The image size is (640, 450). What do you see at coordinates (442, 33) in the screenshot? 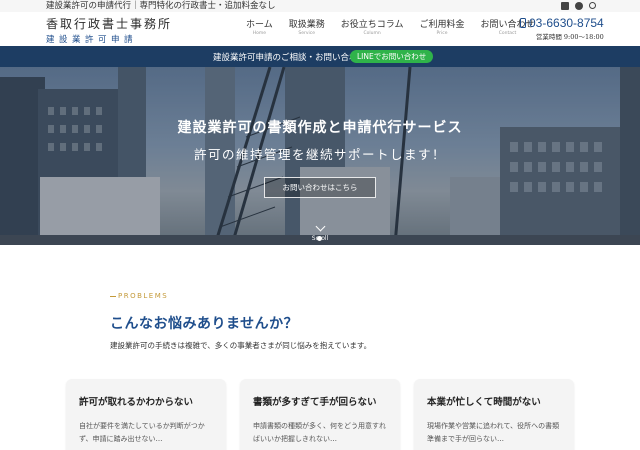
I see `nav-sublabel: Price` at bounding box center [442, 33].